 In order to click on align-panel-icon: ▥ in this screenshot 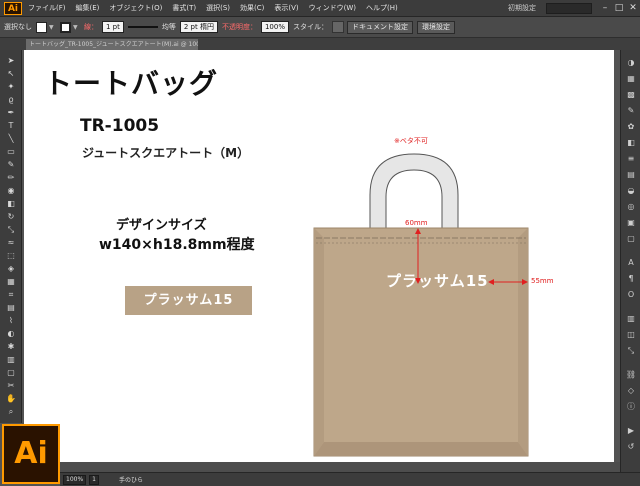, I will do `click(631, 319)`.